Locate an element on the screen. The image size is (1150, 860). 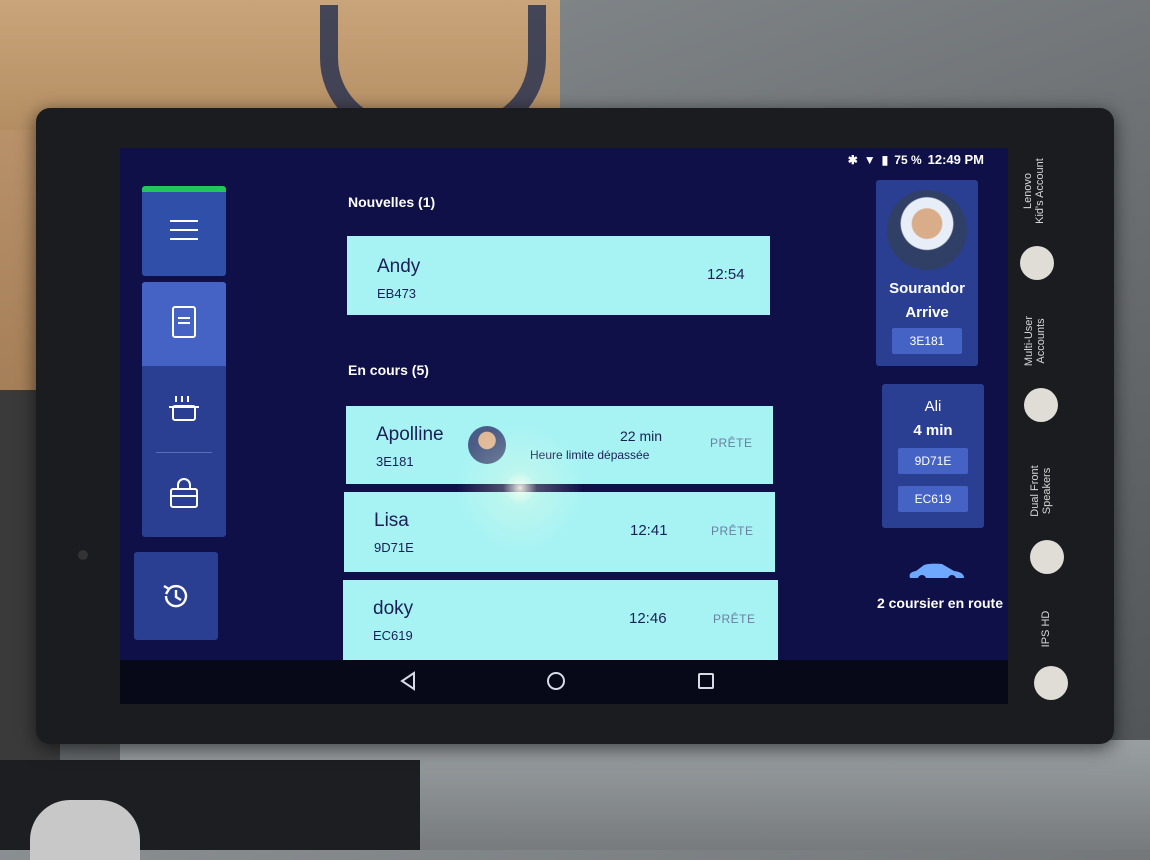
order-time: 12:46 is located at coordinates (648, 618).